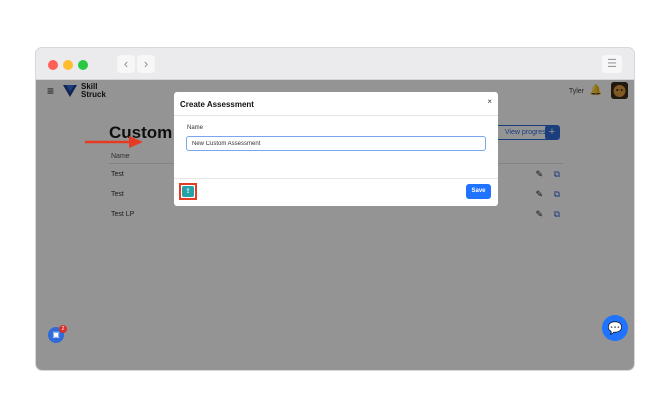 This screenshot has height=418, width=670. Describe the element at coordinates (612, 64) in the screenshot. I see `browser-menu-icon: ☰` at that location.